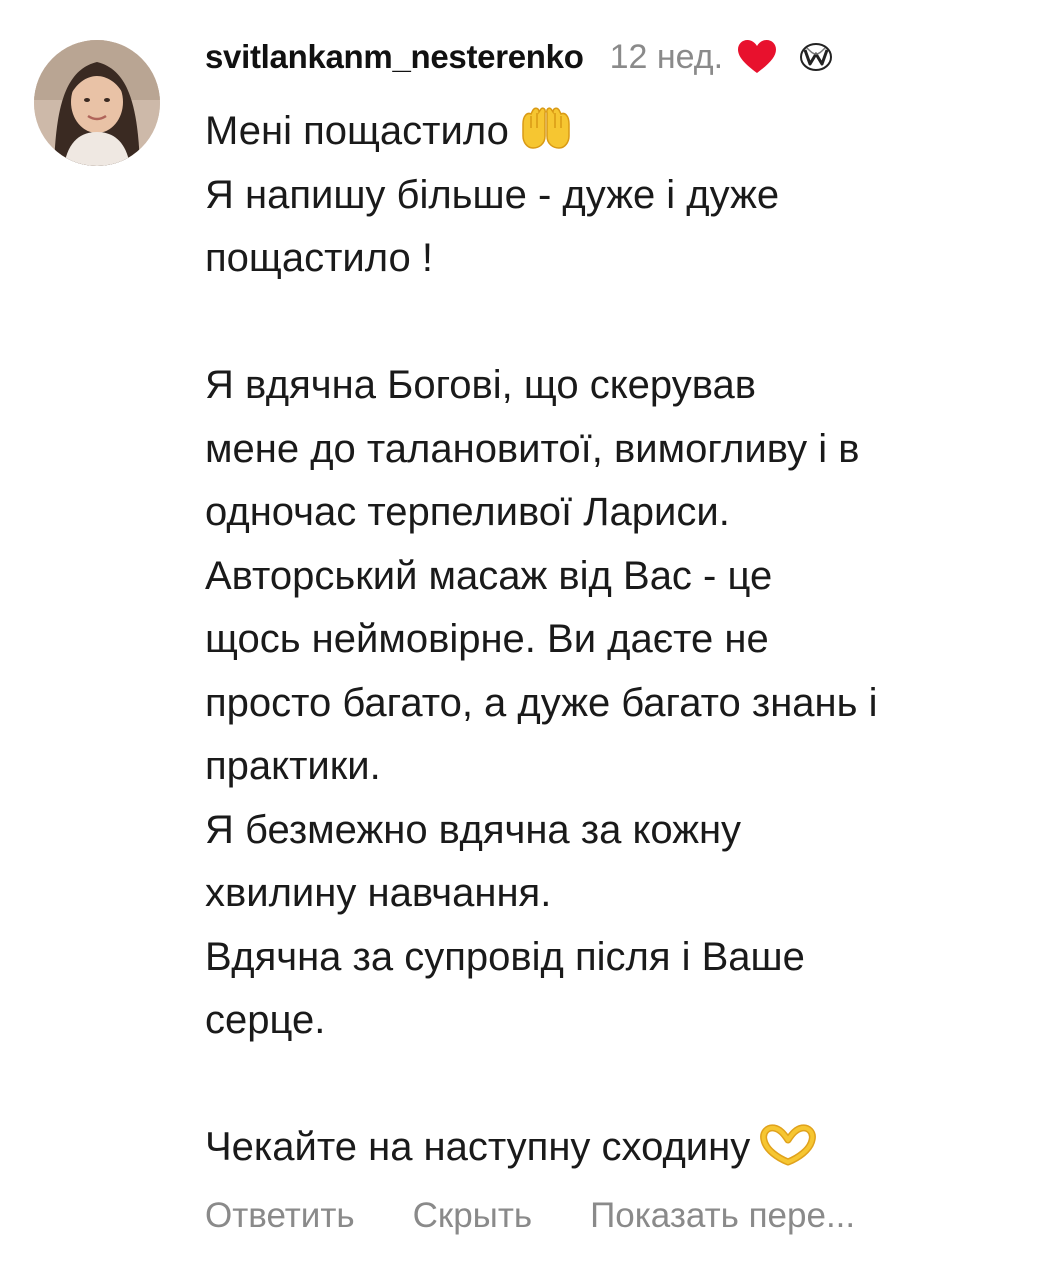  Describe the element at coordinates (472, 1216) in the screenshot. I see `hide-button: Скрыть` at that location.